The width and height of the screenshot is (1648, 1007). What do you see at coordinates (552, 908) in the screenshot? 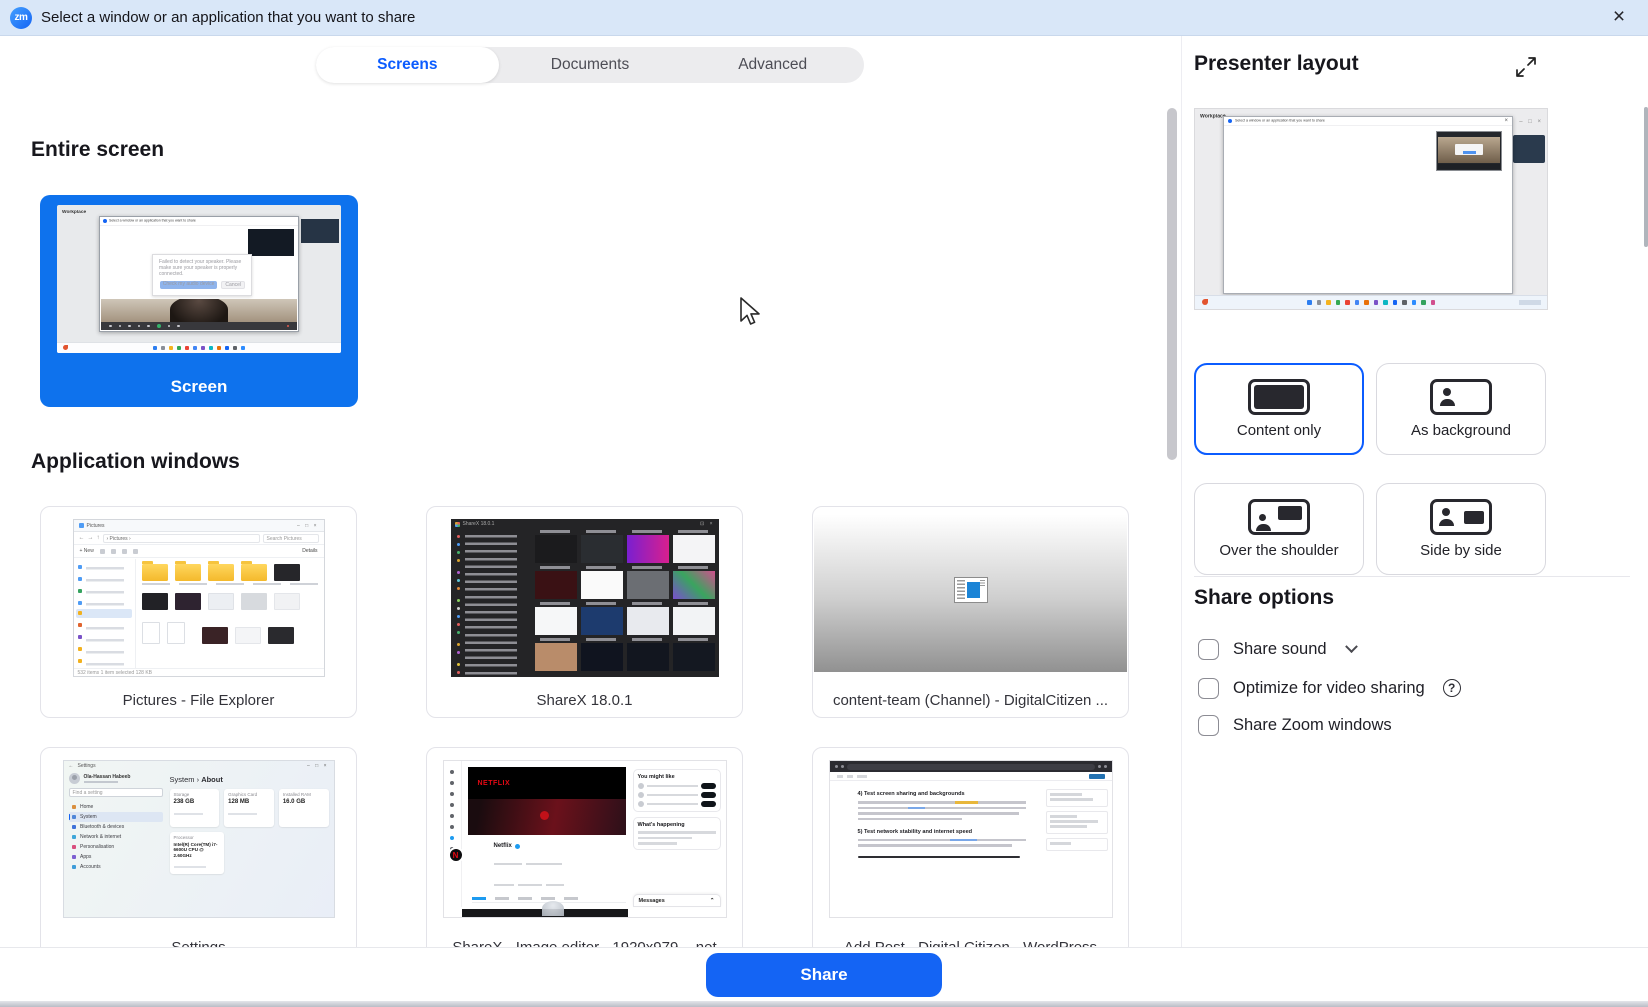
I see `globe-watermark` at bounding box center [552, 908].